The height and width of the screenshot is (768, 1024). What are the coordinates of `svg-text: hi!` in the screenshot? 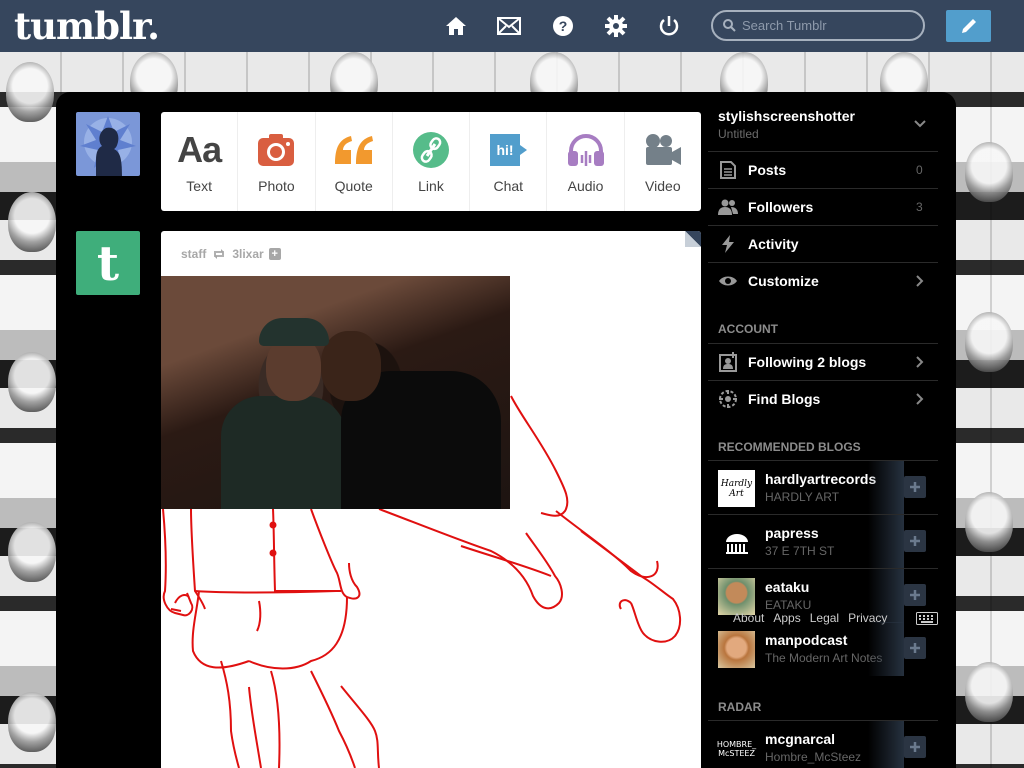 It's located at (505, 150).